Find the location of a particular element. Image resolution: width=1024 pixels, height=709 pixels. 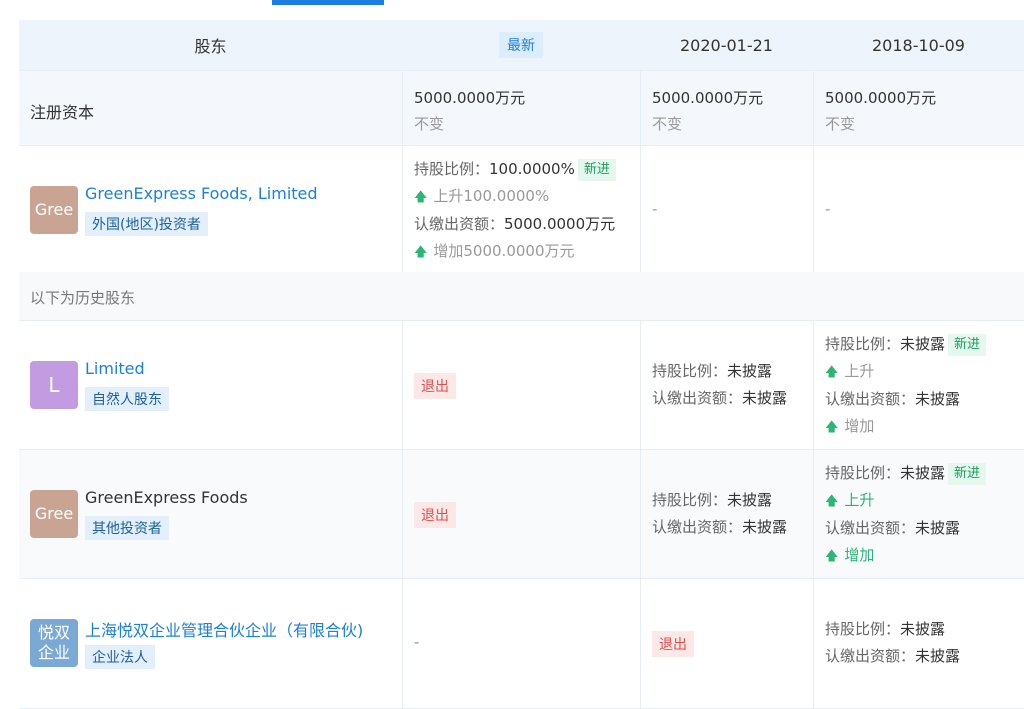

shareholder-cell: Gree GreenExpress Foods 其他投资者 is located at coordinates (210, 514).